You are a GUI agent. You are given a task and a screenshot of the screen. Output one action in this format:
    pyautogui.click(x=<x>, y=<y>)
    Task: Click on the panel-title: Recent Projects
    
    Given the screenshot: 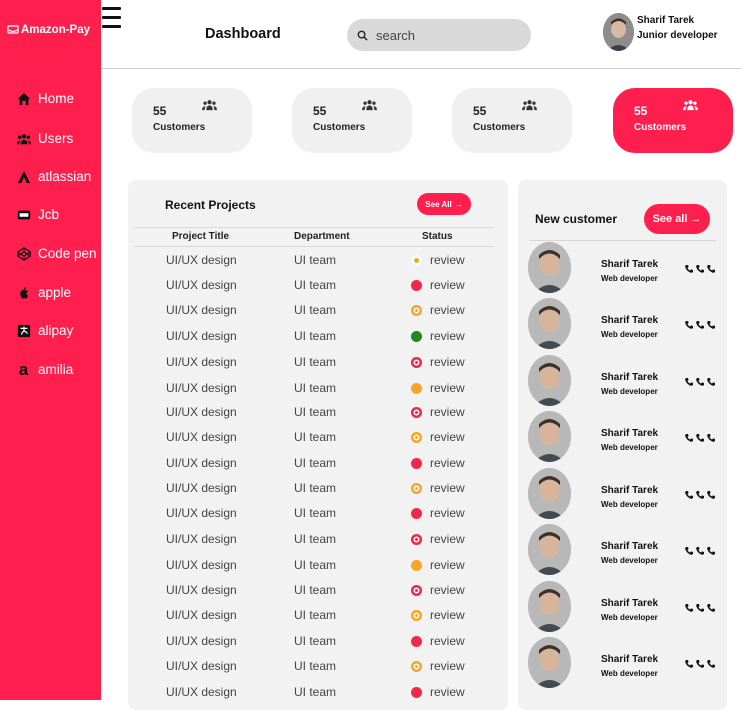 What is the action you would take?
    pyautogui.click(x=210, y=205)
    